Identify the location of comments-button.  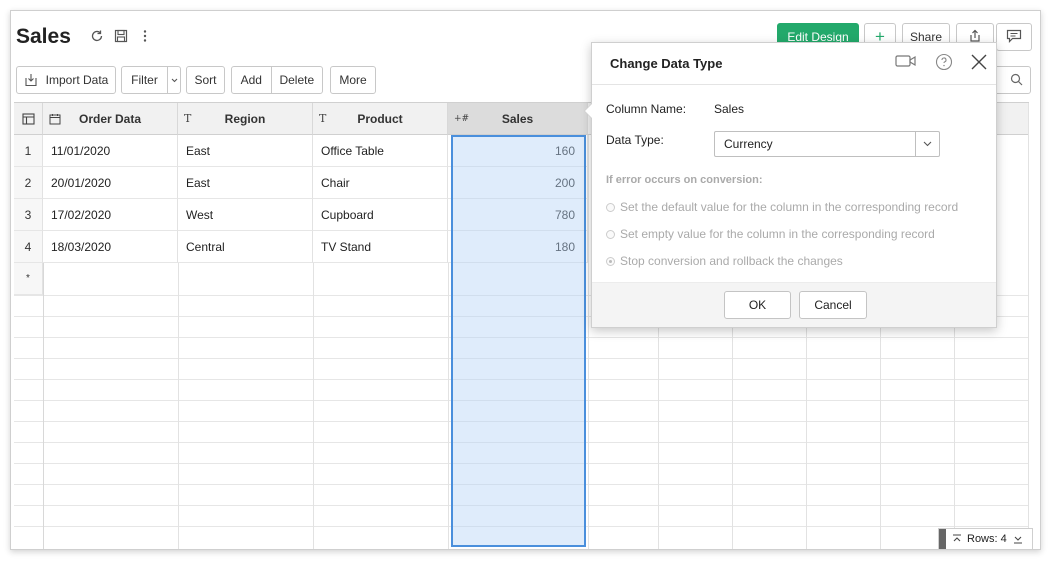
(1014, 37).